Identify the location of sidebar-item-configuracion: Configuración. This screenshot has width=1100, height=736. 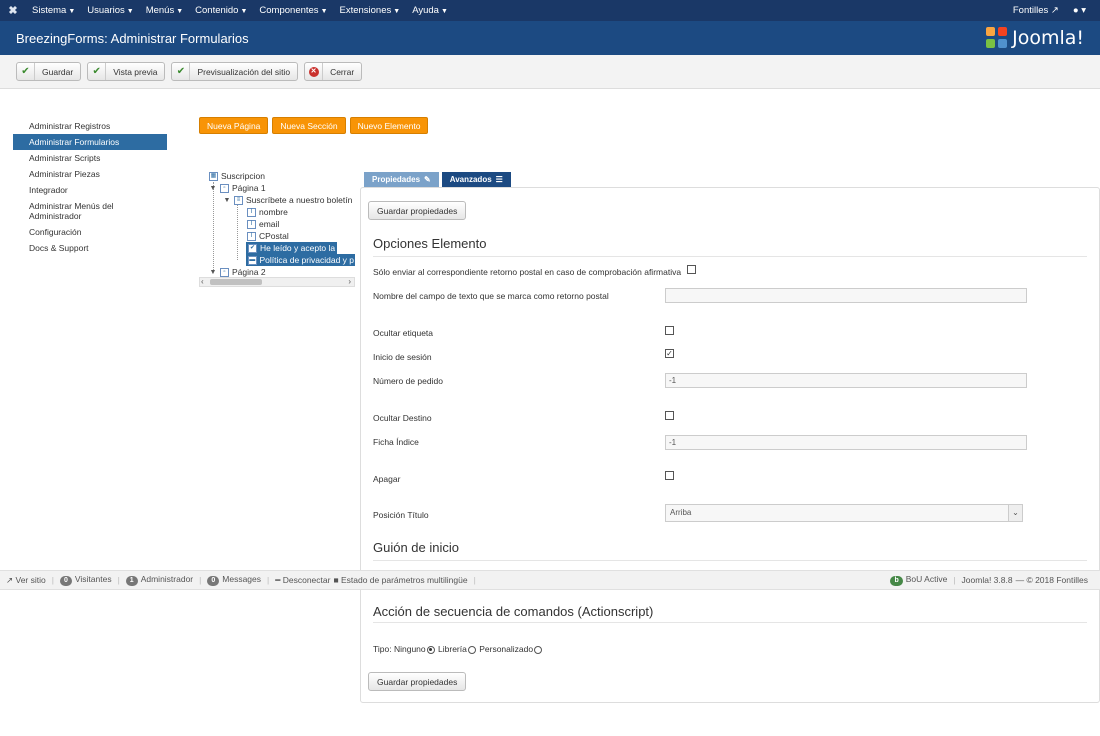
(90, 232).